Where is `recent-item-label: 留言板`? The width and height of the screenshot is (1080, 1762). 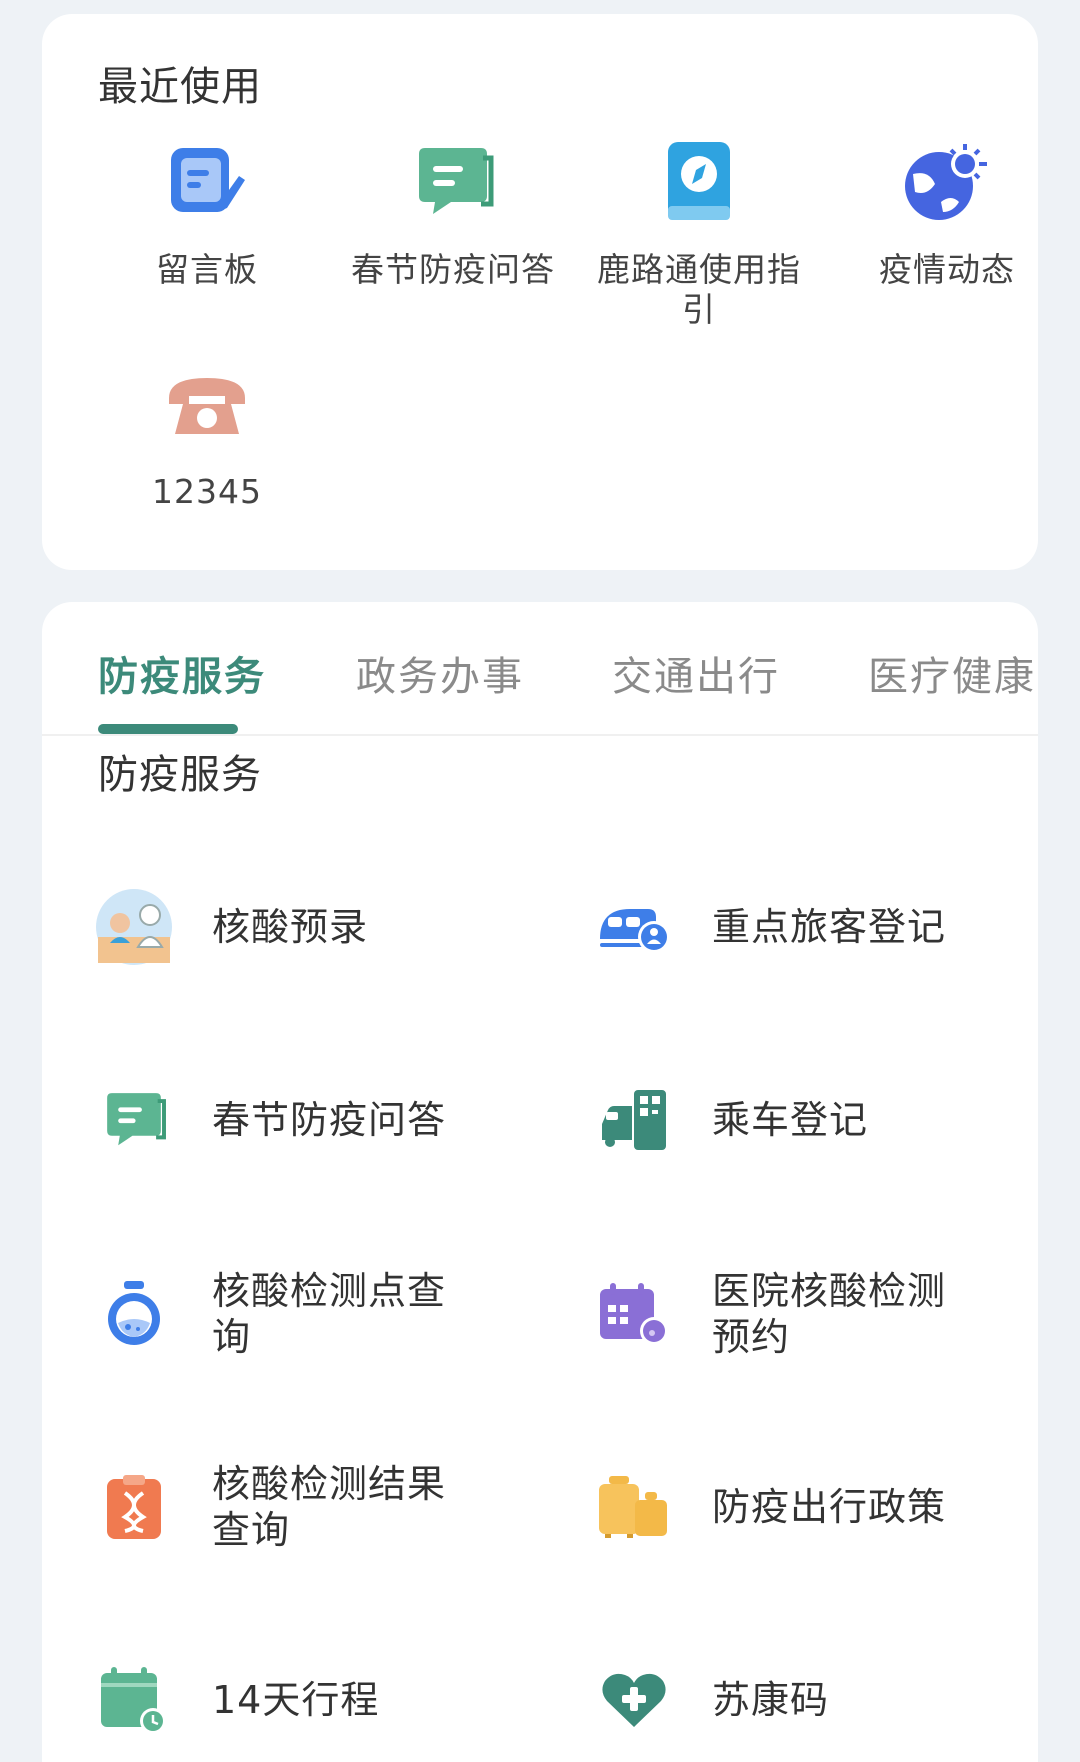 recent-item-label: 留言板 is located at coordinates (207, 269).